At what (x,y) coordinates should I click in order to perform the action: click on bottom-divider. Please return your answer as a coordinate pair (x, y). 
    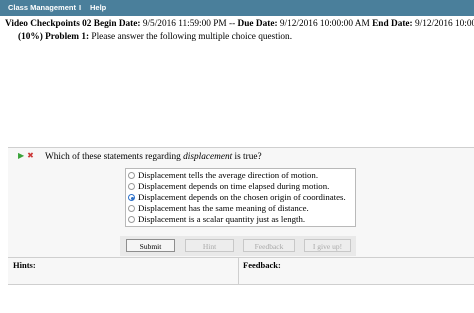
    Looking at the image, I should click on (241, 284).